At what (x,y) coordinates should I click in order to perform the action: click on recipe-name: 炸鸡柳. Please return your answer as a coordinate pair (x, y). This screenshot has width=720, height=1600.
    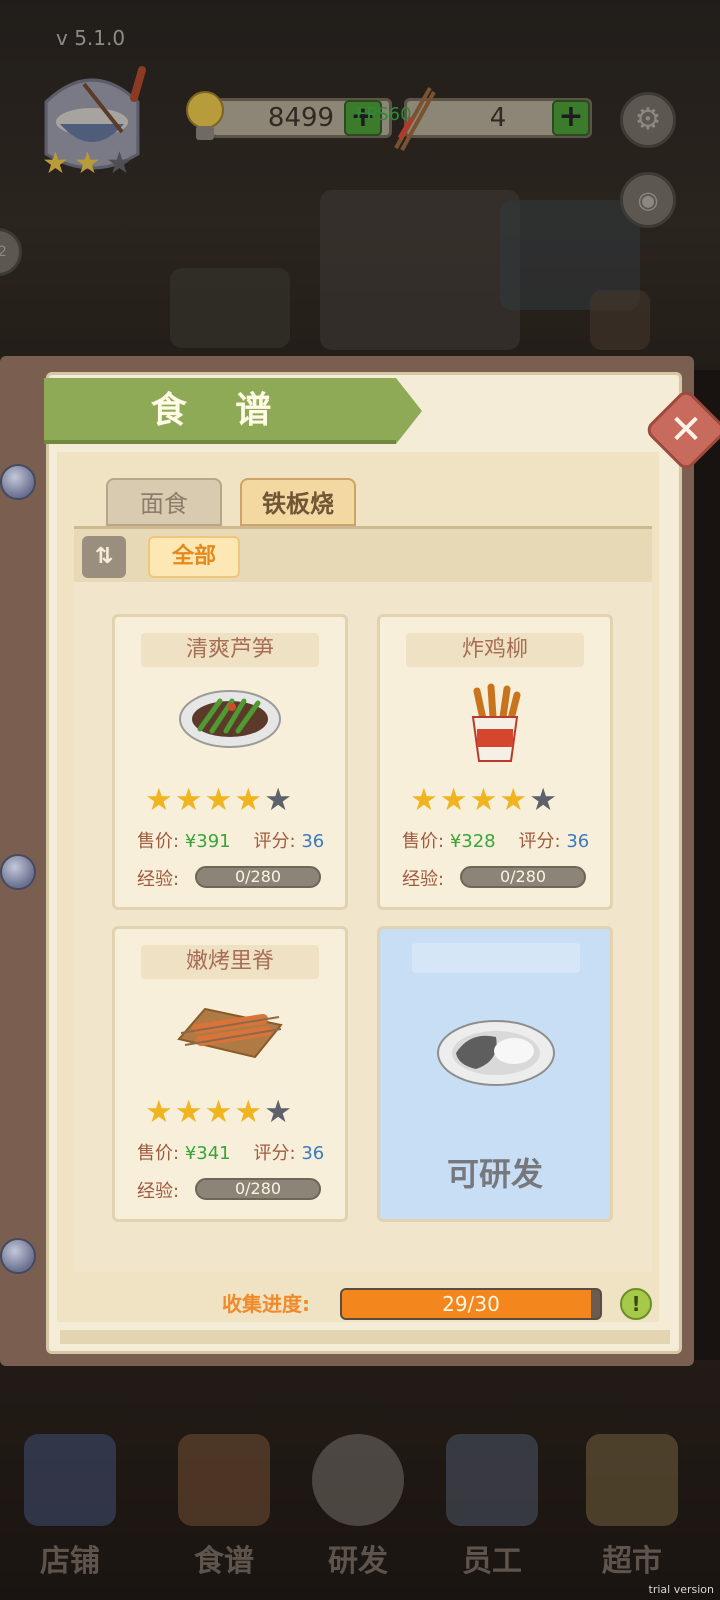
    Looking at the image, I should click on (495, 650).